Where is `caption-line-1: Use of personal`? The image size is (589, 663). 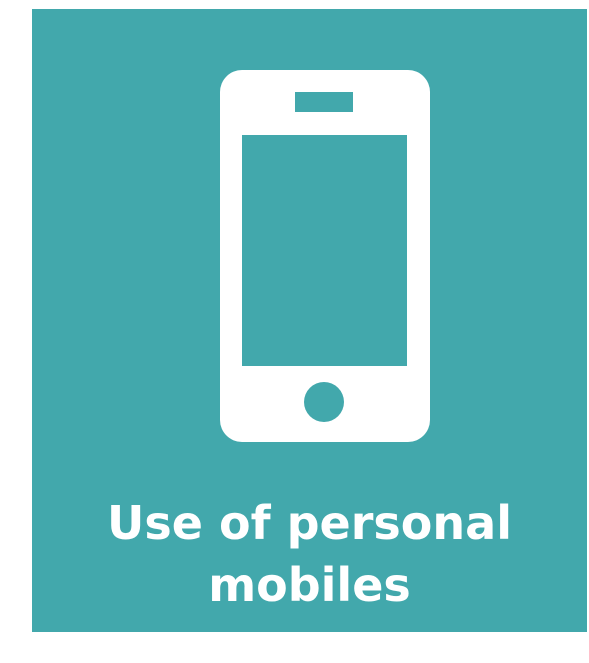
caption-line-1: Use of personal is located at coordinates (309, 523).